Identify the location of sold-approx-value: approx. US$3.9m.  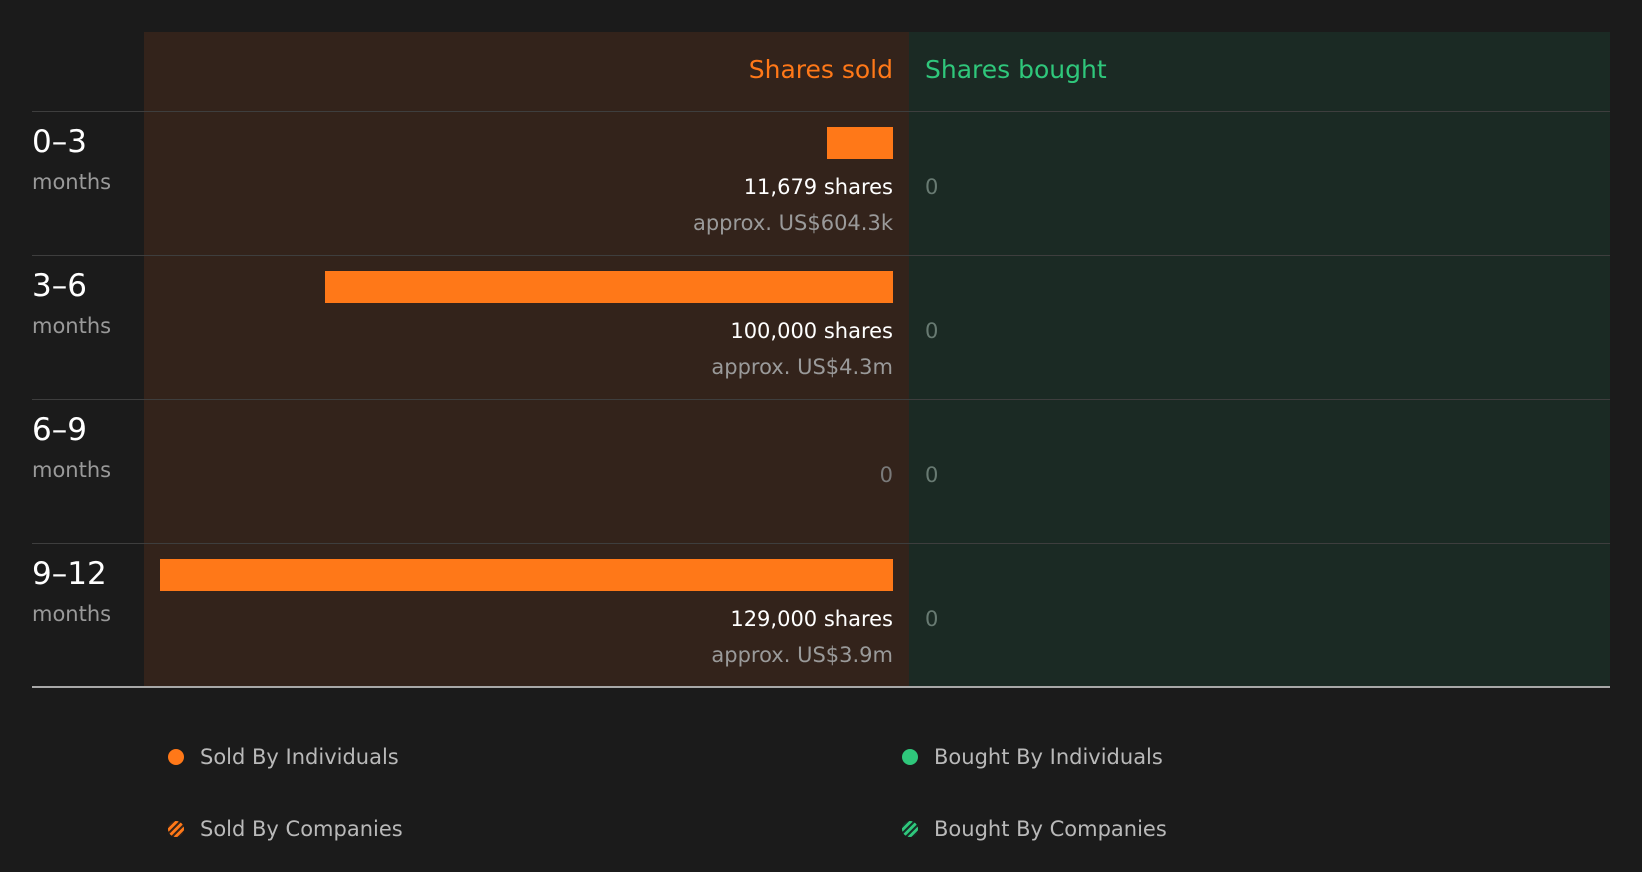
(802, 655).